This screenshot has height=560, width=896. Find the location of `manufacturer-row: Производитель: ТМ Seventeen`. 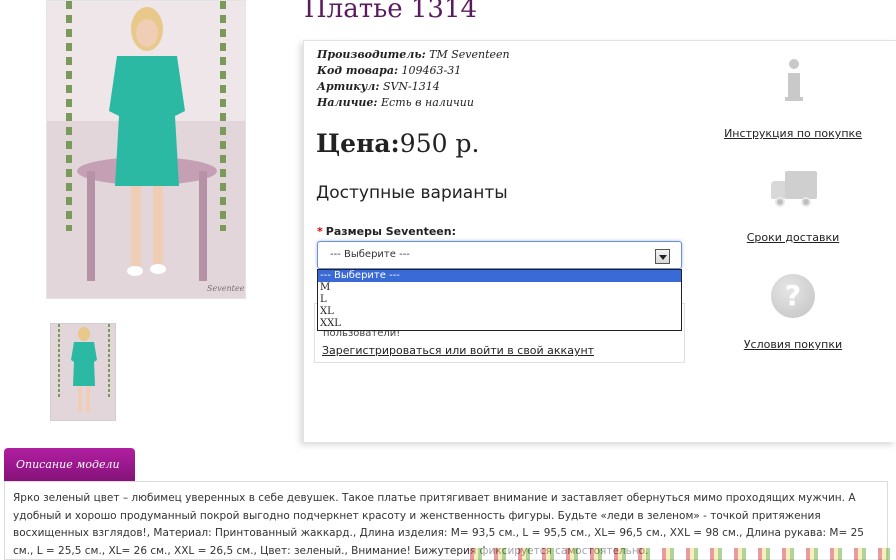

manufacturer-row: Производитель: ТМ Seventeen is located at coordinates (413, 55).